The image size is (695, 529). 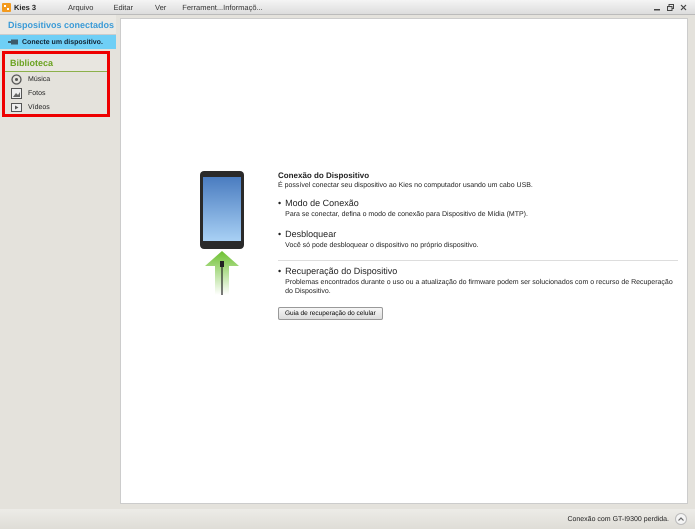 What do you see at coordinates (56, 63) in the screenshot?
I see `section-header: Biblioteca` at bounding box center [56, 63].